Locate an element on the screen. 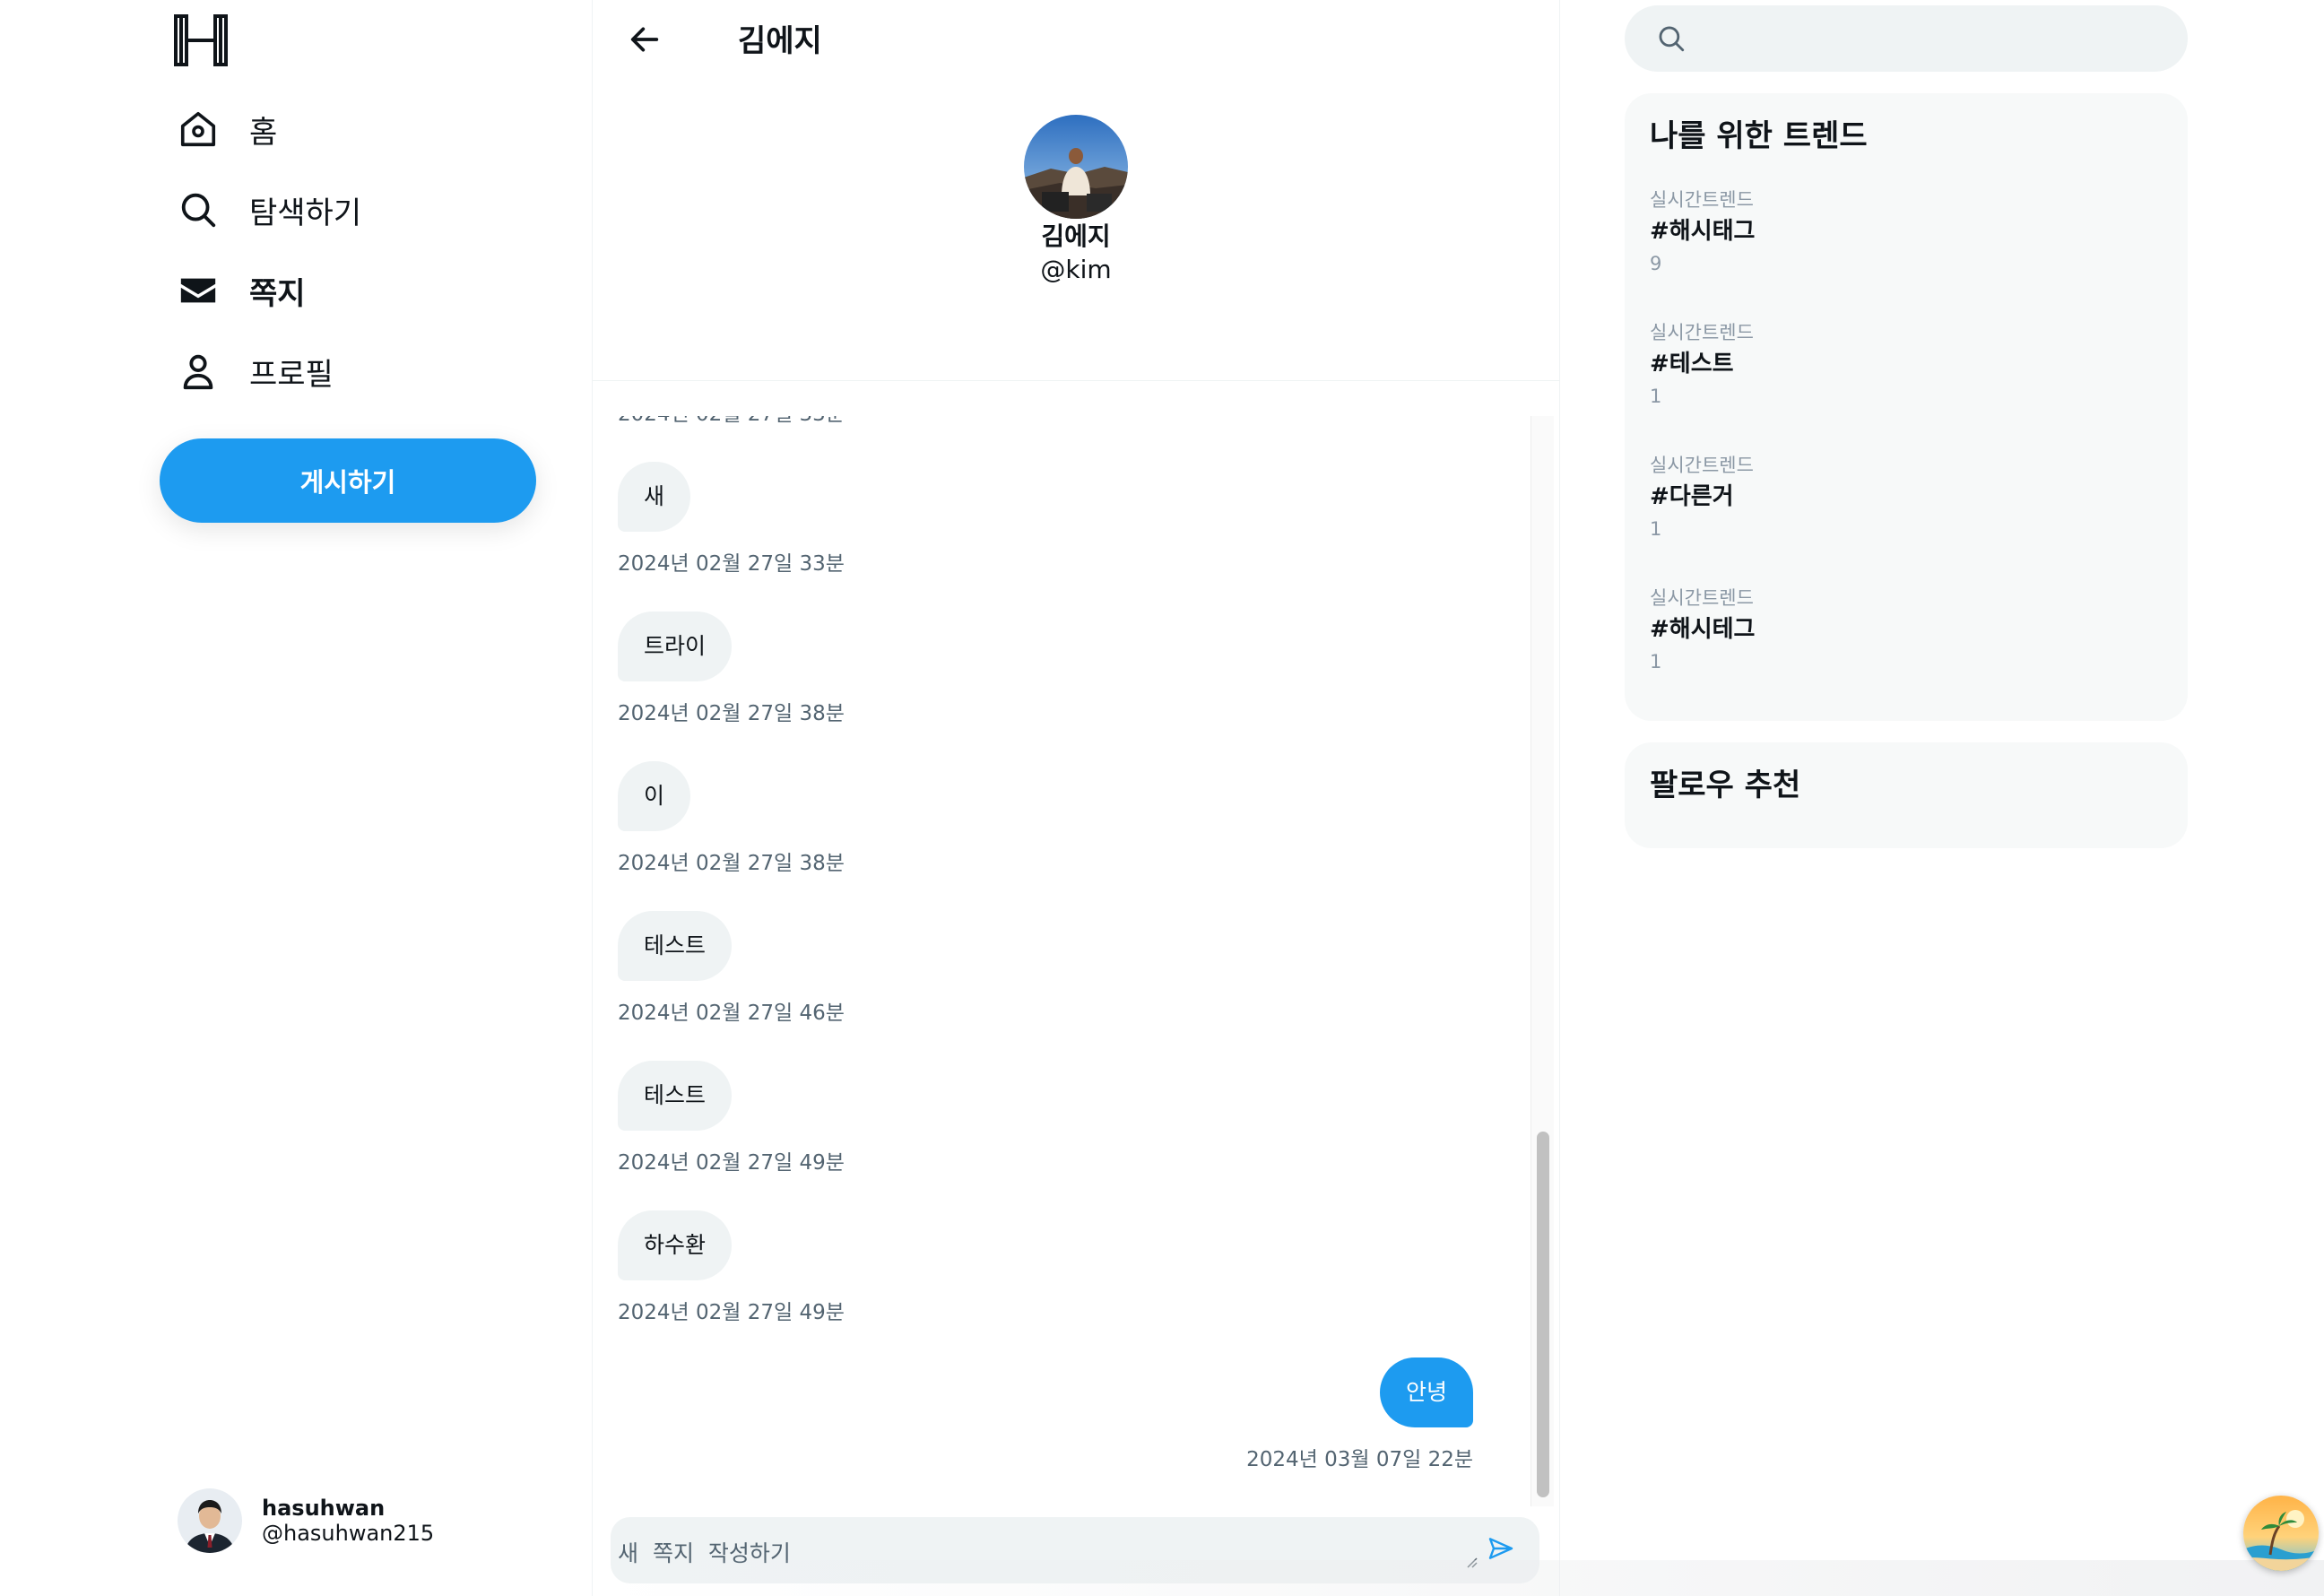 This screenshot has width=2324, height=1596. message-item: 이 2024년 02월 27일 38분 is located at coordinates (731, 818).